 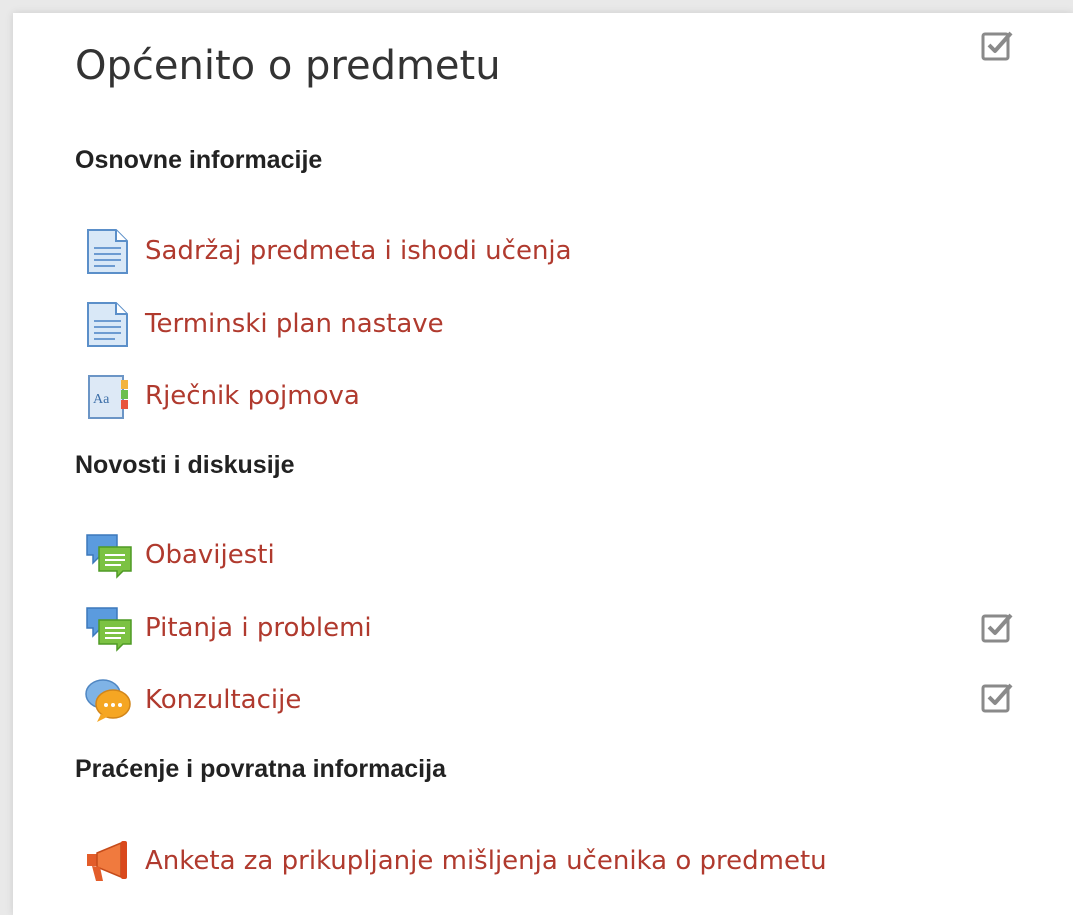 I want to click on activity-item: Obavijesti, so click(x=179, y=555).